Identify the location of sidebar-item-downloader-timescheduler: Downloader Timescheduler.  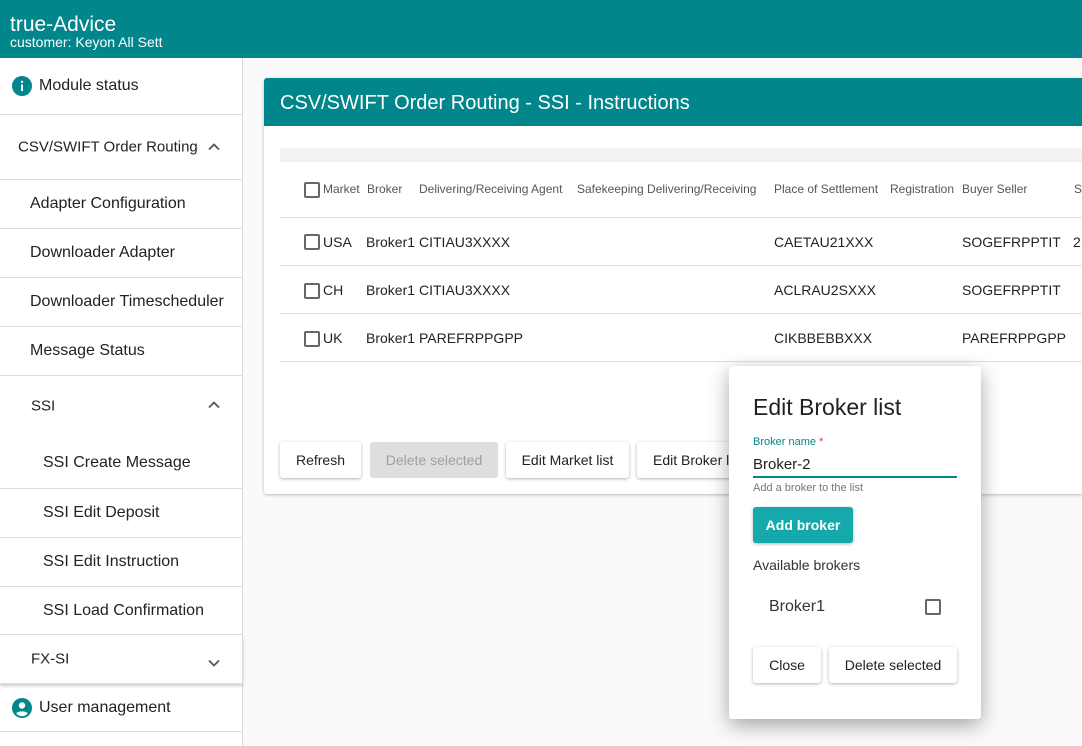
(121, 302).